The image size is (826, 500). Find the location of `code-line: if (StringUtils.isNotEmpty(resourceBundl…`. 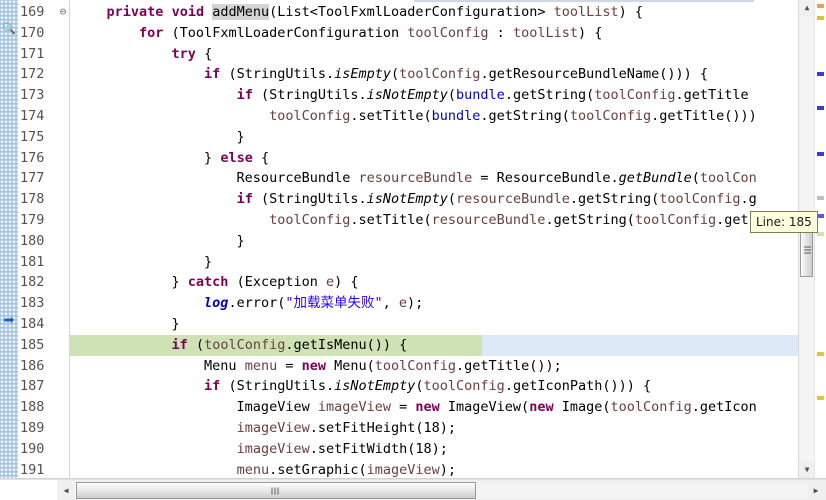

code-line: if (StringUtils.isNotEmpty(resourceBundl… is located at coordinates (434, 199).